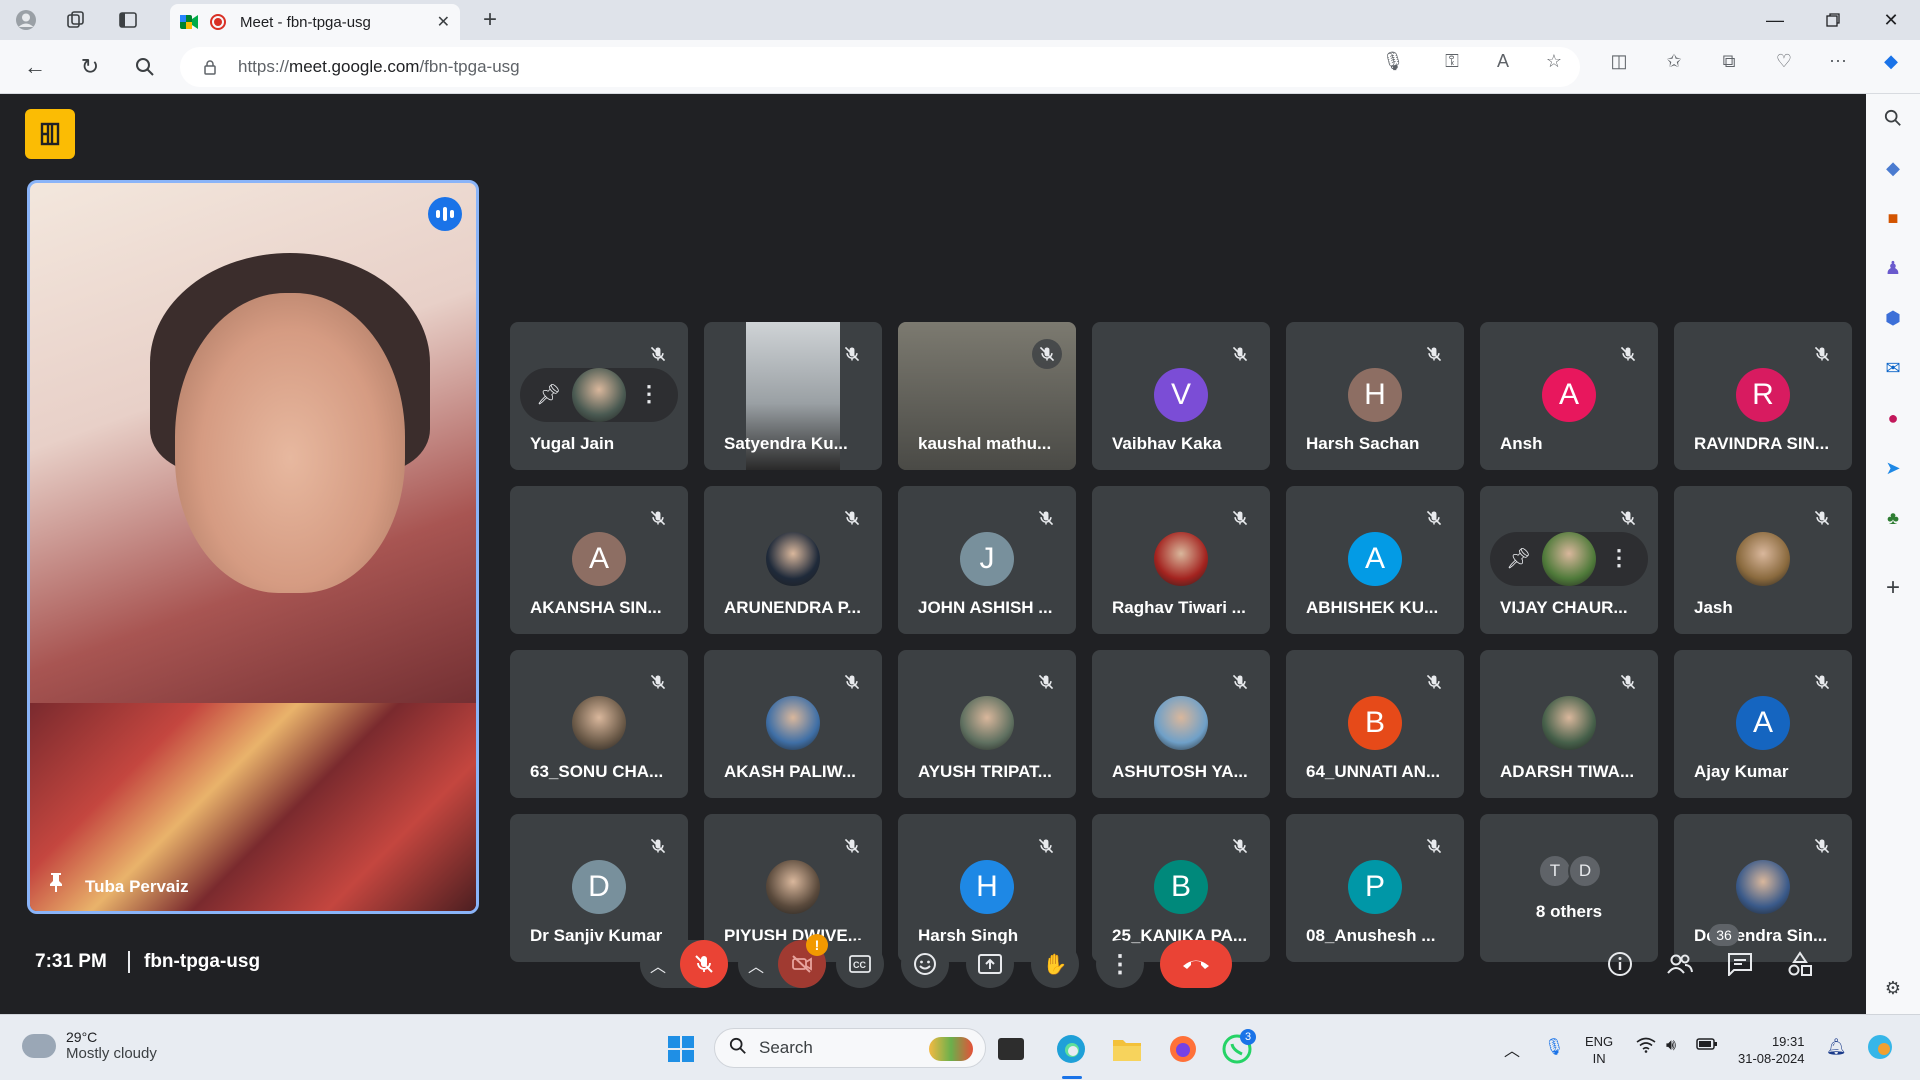 Image resolution: width=1920 pixels, height=1080 pixels. I want to click on notification-bell-icon: 🔔︎, so click(1836, 1047).